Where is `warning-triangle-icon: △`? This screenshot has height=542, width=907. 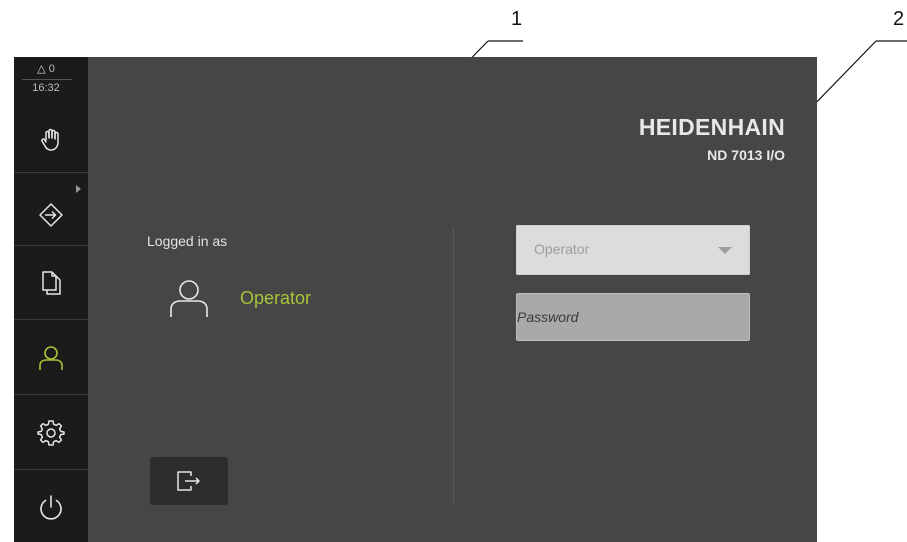
warning-triangle-icon: △ is located at coordinates (41, 69).